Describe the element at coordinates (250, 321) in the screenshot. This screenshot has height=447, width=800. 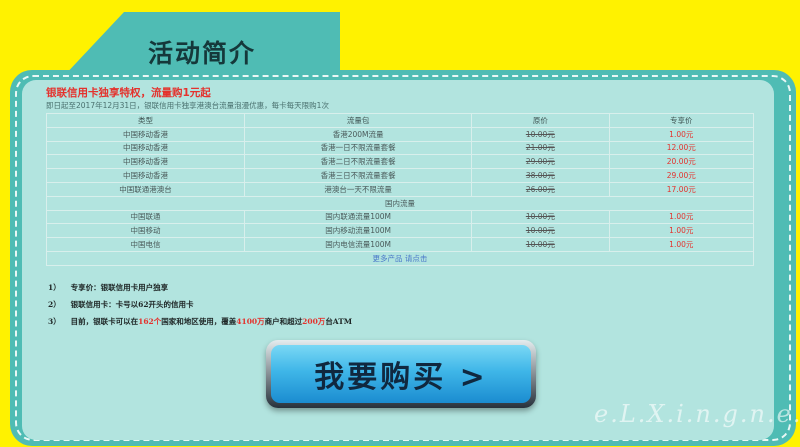
I see `note-highlight: 4100万` at that location.